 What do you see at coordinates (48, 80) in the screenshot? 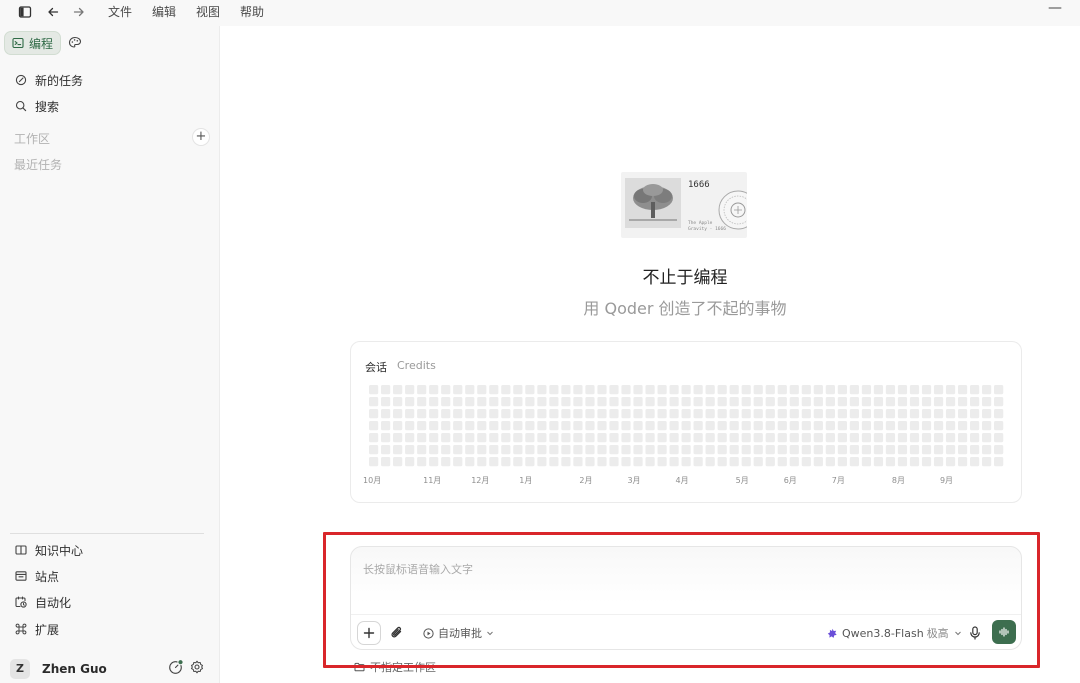
I see `sidebar-item-new-task: 新的任务` at bounding box center [48, 80].